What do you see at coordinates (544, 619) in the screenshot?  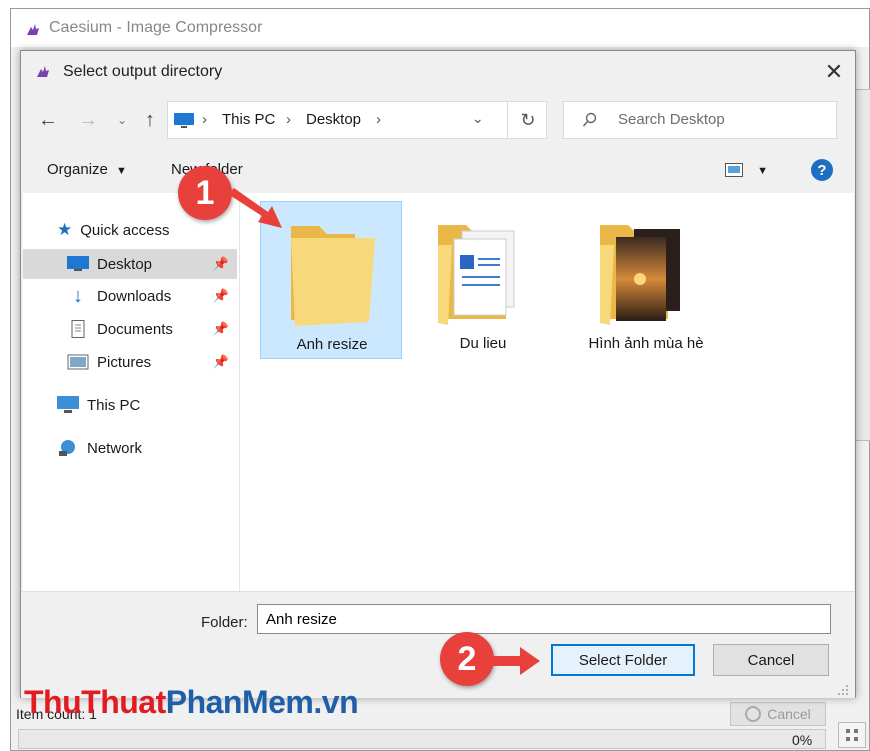 I see `folder-name-input` at bounding box center [544, 619].